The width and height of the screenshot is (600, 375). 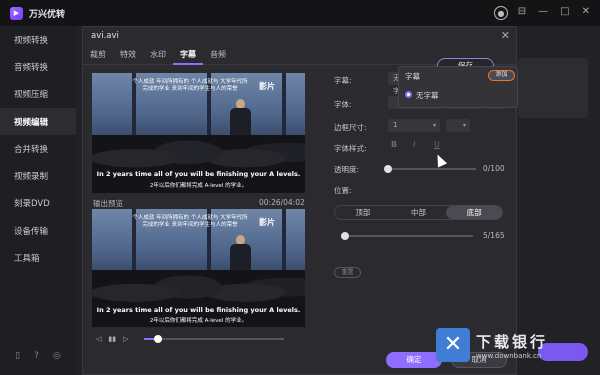 I want to click on video-watermark: 影片, so click(x=267, y=86).